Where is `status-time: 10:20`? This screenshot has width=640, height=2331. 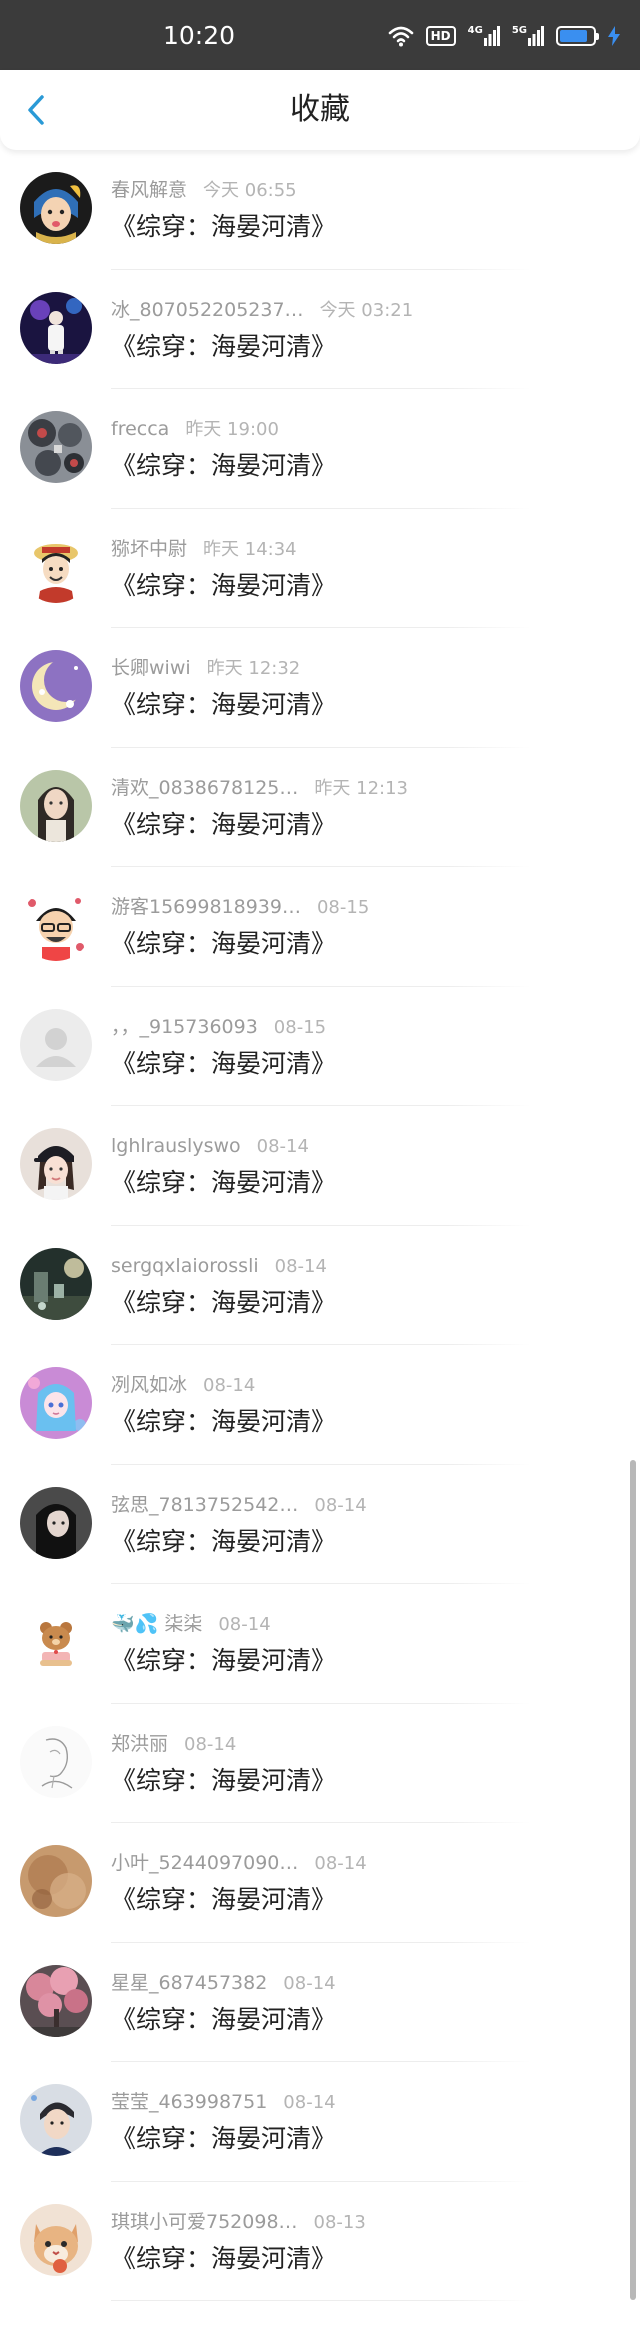
status-time: 10:20 is located at coordinates (199, 35).